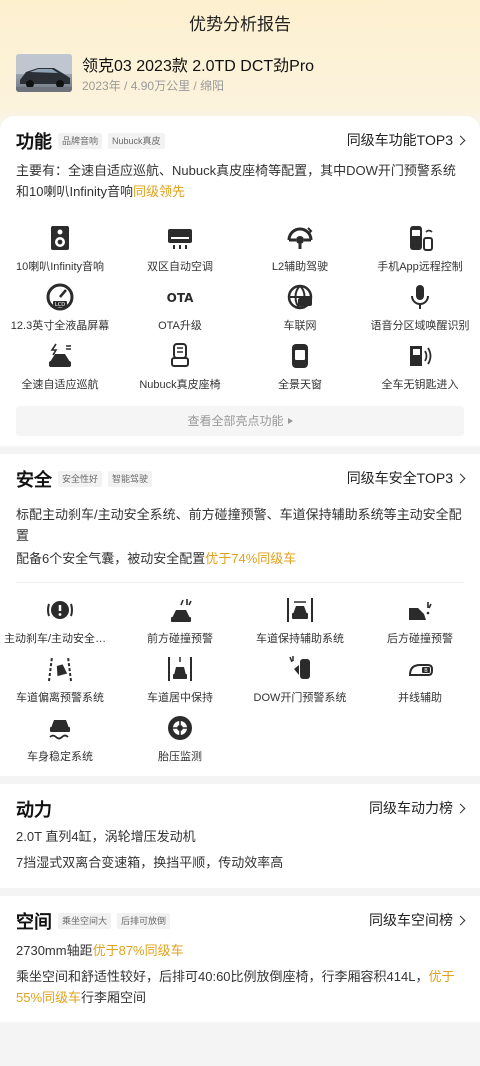  I want to click on connected-car-icon, so click(300, 297).